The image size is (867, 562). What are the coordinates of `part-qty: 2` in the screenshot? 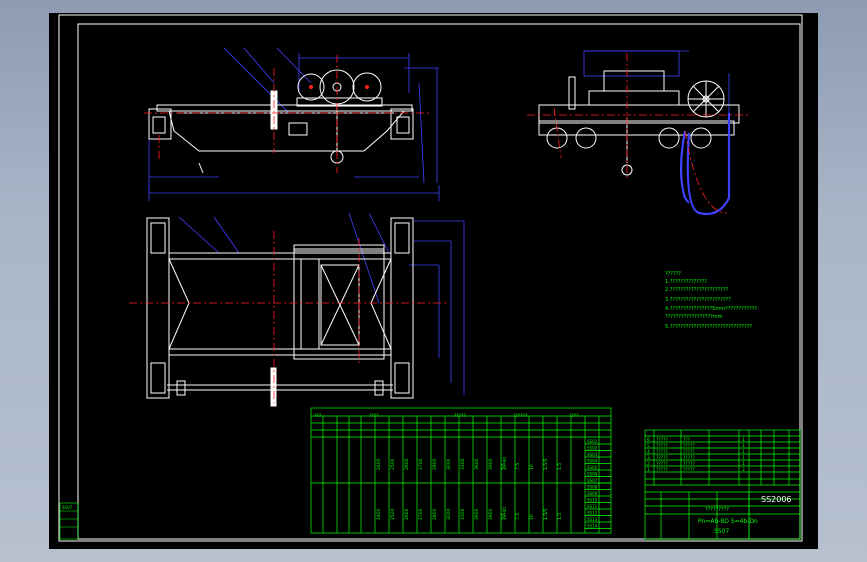 It's located at (743, 470).